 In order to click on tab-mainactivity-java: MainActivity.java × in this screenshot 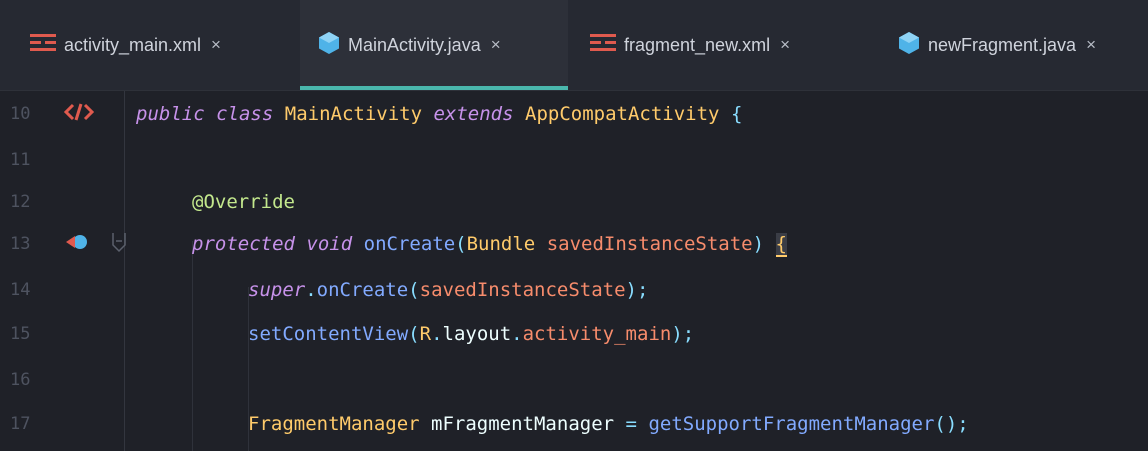, I will do `click(434, 45)`.